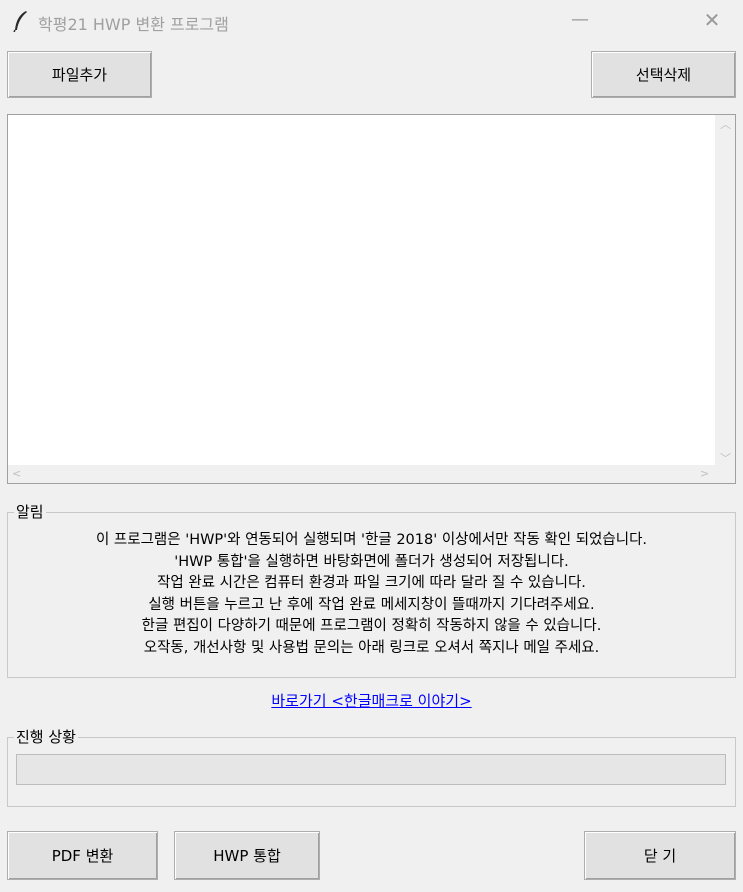 The width and height of the screenshot is (743, 892). Describe the element at coordinates (16, 474) in the screenshot. I see `scroll-left-icon: <` at that location.